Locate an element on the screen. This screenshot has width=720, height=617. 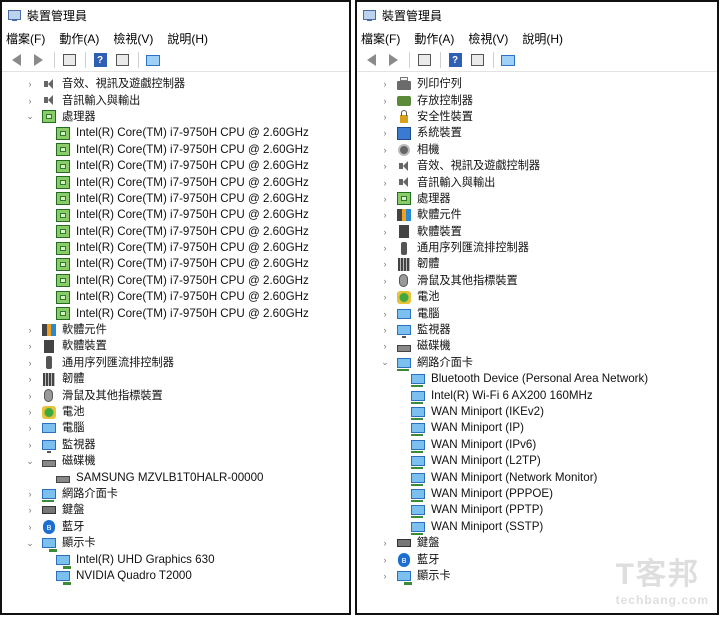
device-item: Bluetooth Device (Personal Area Network) is located at coordinates (537, 379).